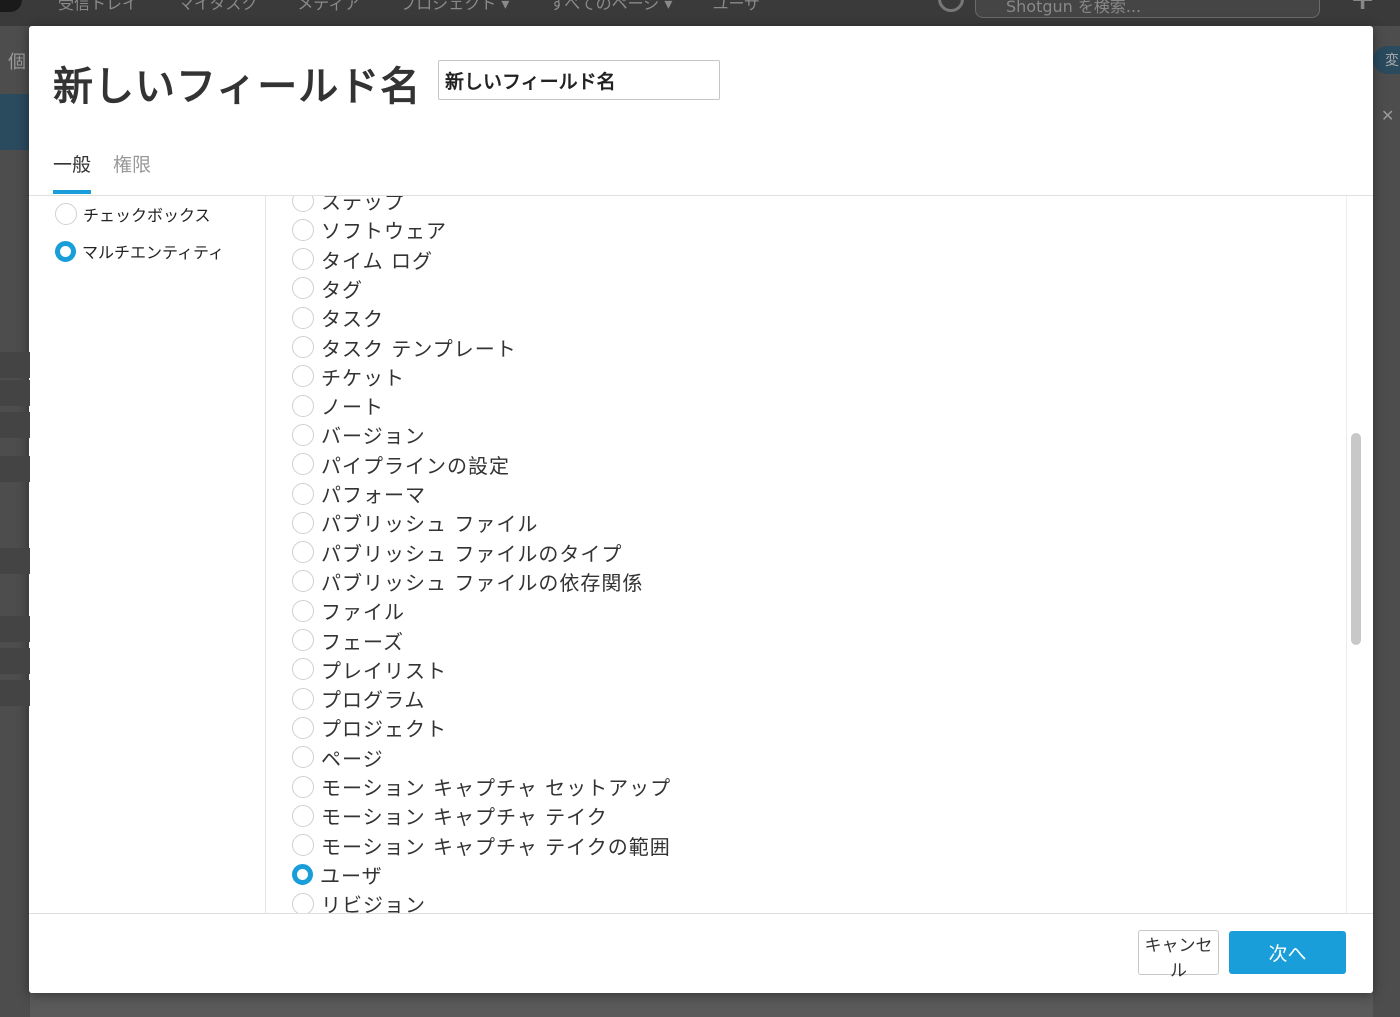  I want to click on close-icon: ✕, so click(1388, 115).